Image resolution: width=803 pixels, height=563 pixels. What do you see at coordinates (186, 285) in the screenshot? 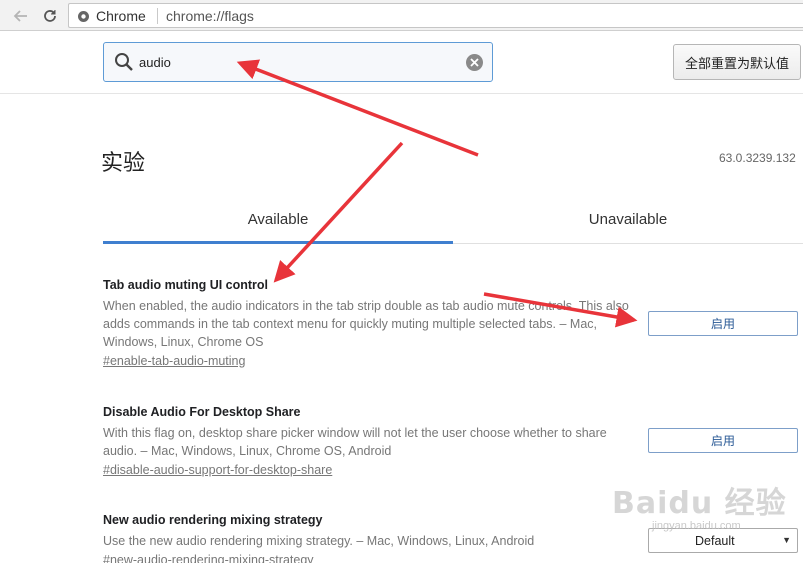
I see `experiment-name: Tab audio muting UI control` at bounding box center [186, 285].